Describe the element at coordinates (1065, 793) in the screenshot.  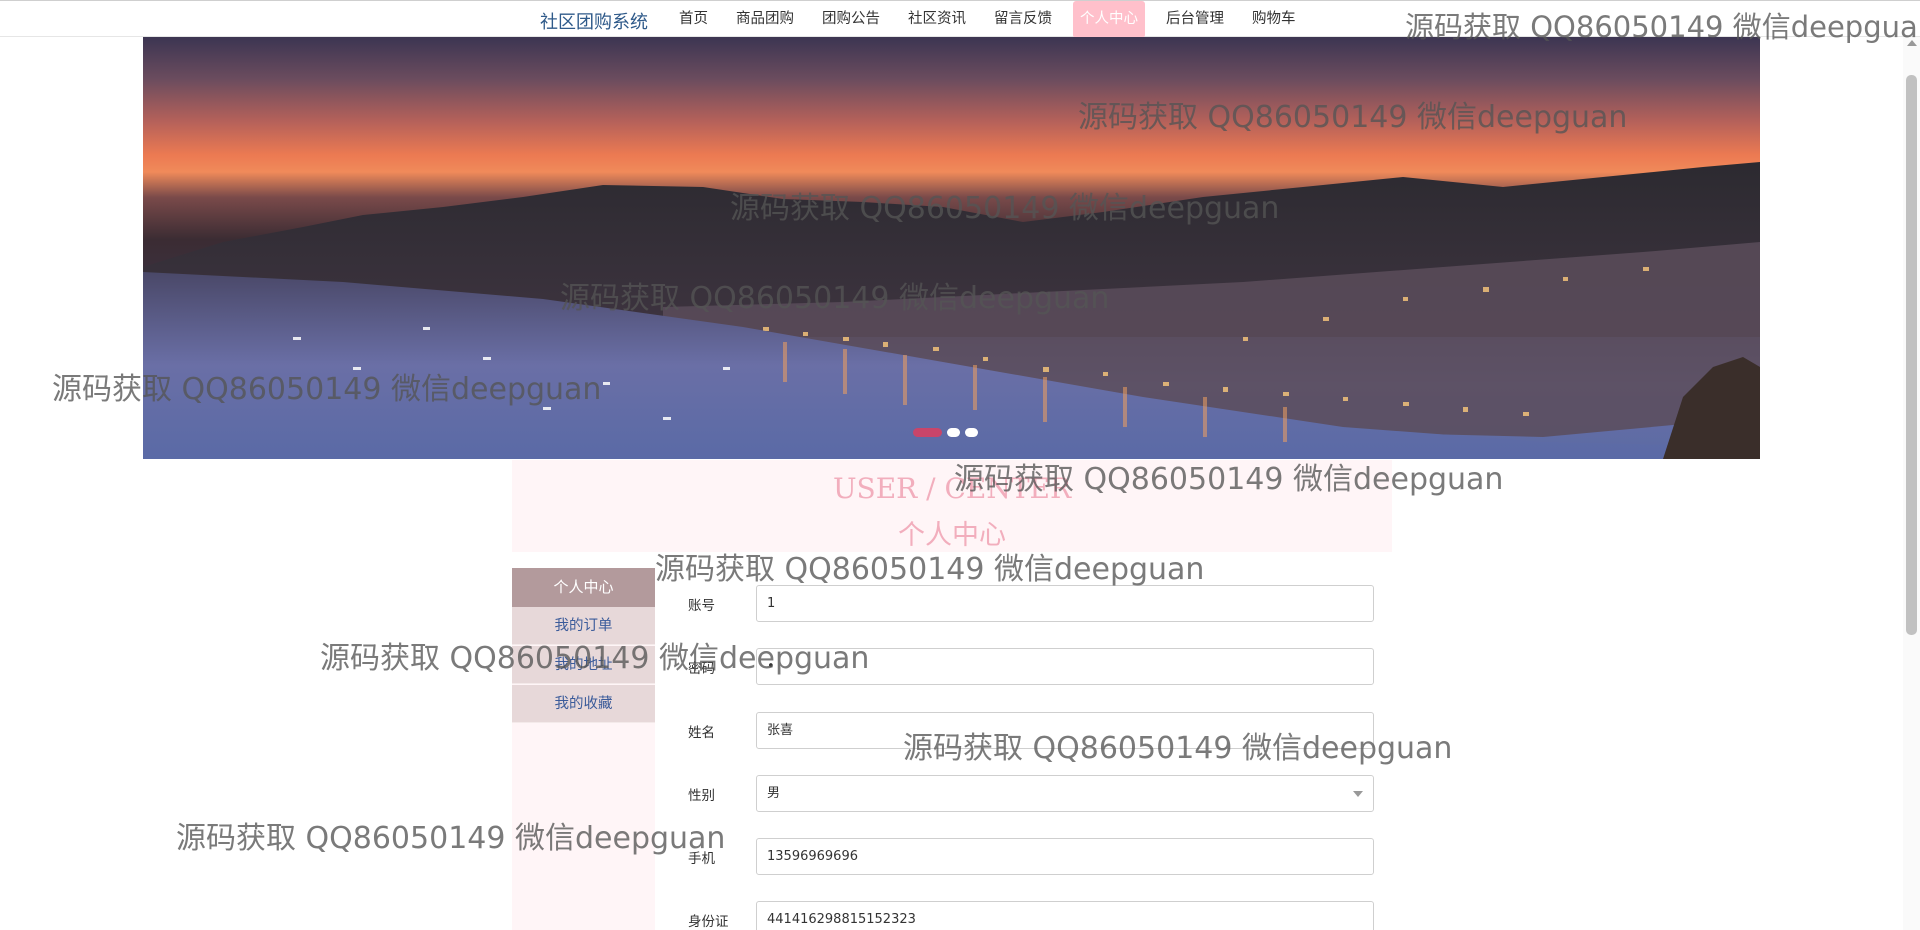
I see `gender-select: 男` at that location.